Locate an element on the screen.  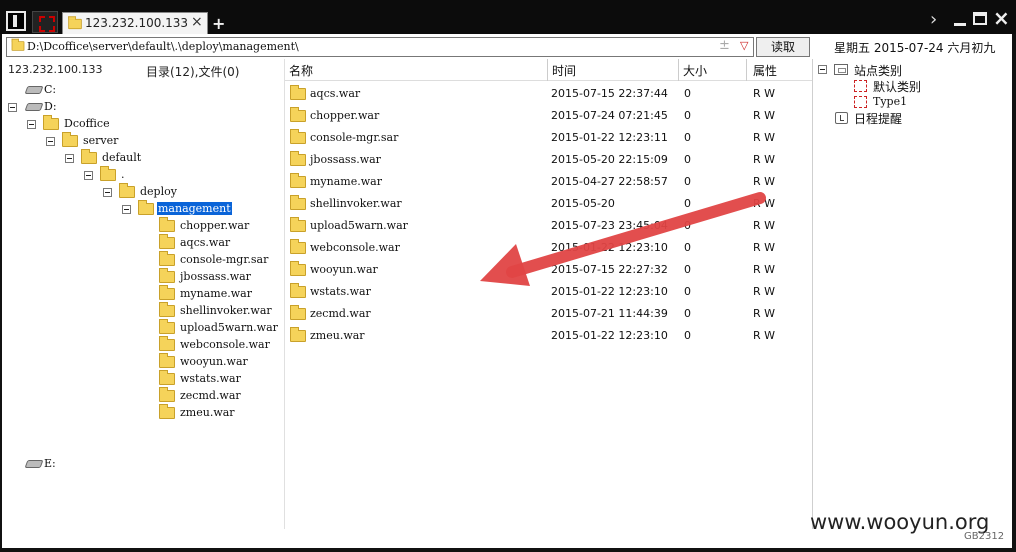
tab-label: 123.232.100.133 is located at coordinates (137, 23).